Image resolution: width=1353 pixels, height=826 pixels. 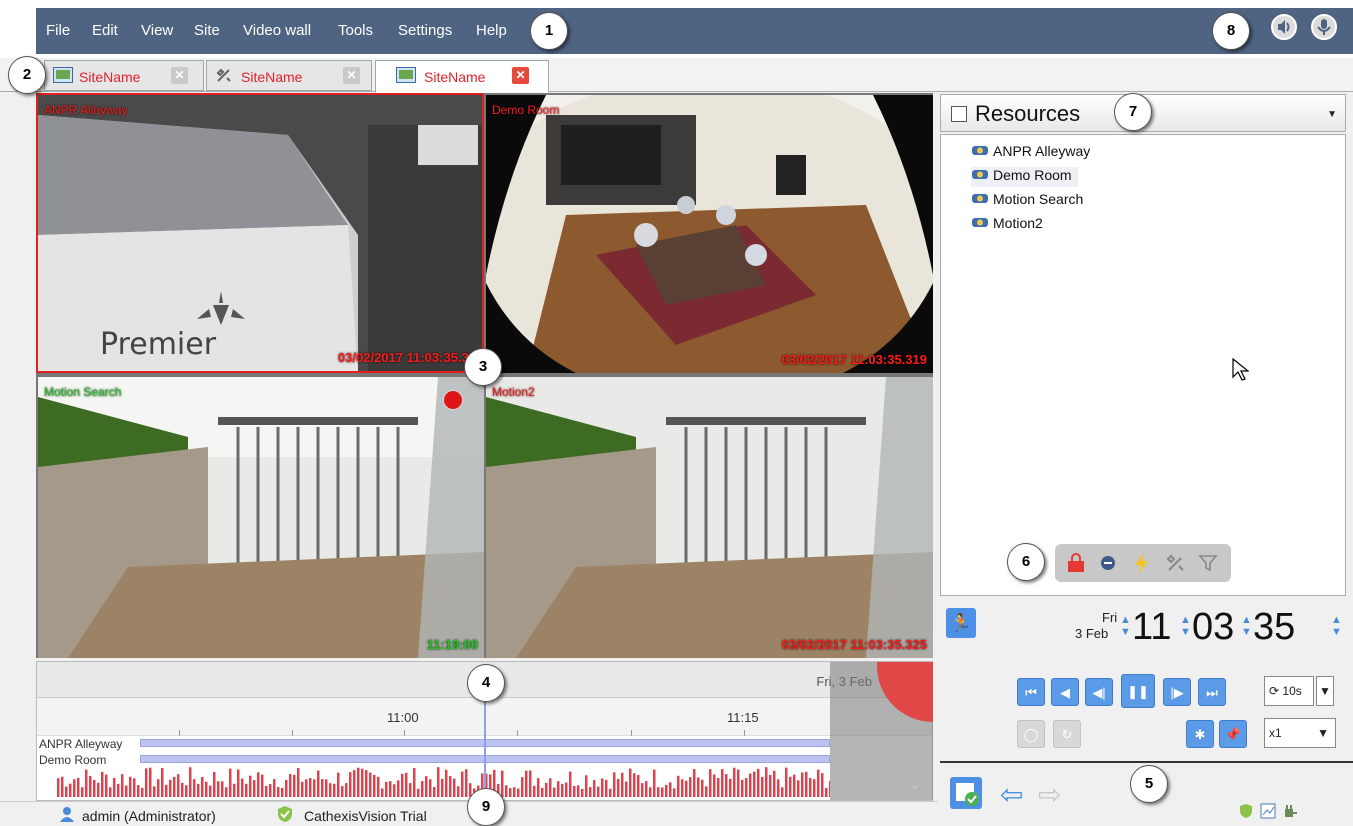 I want to click on back-arrow-icon: ⇦, so click(x=1011, y=795).